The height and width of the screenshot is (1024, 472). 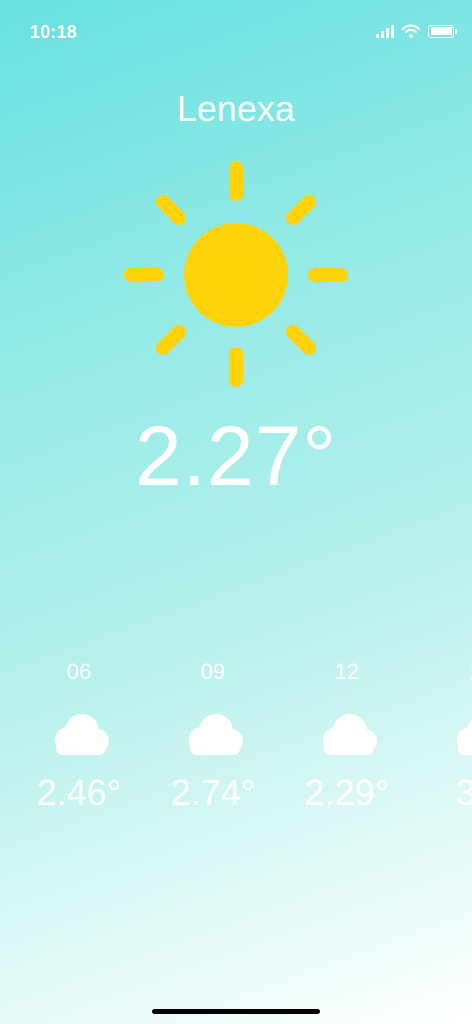 I want to click on forecast-item: 09 2.74°, so click(x=213, y=732).